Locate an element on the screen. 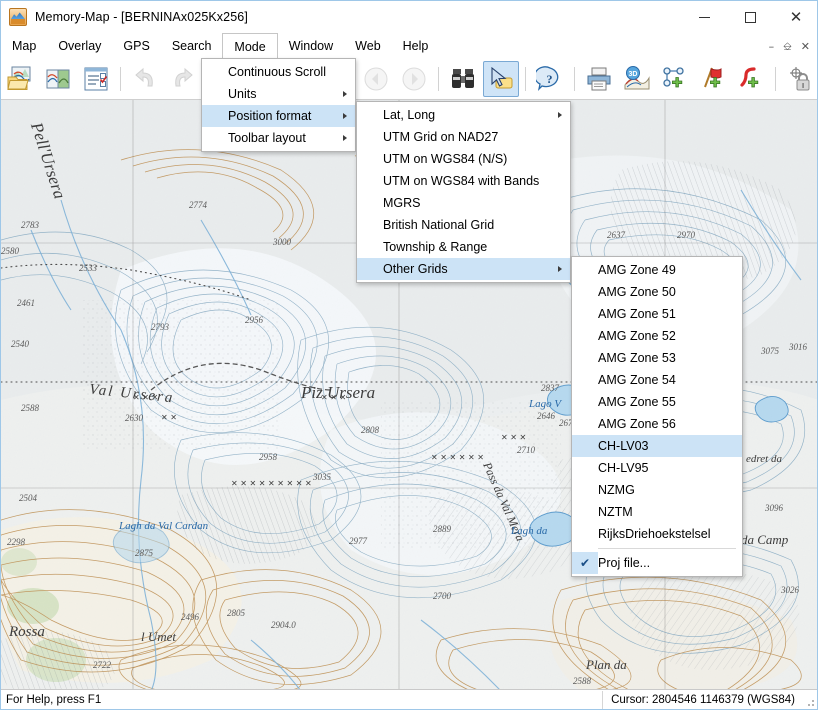 The image size is (818, 710). minimize-button is located at coordinates (704, 17).